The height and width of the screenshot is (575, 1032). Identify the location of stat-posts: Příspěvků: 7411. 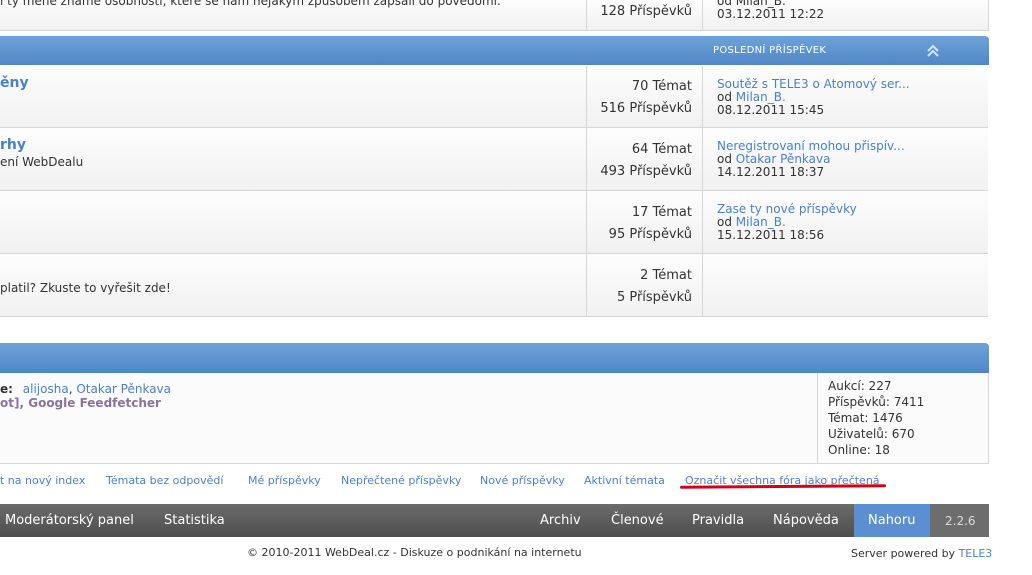
(876, 402).